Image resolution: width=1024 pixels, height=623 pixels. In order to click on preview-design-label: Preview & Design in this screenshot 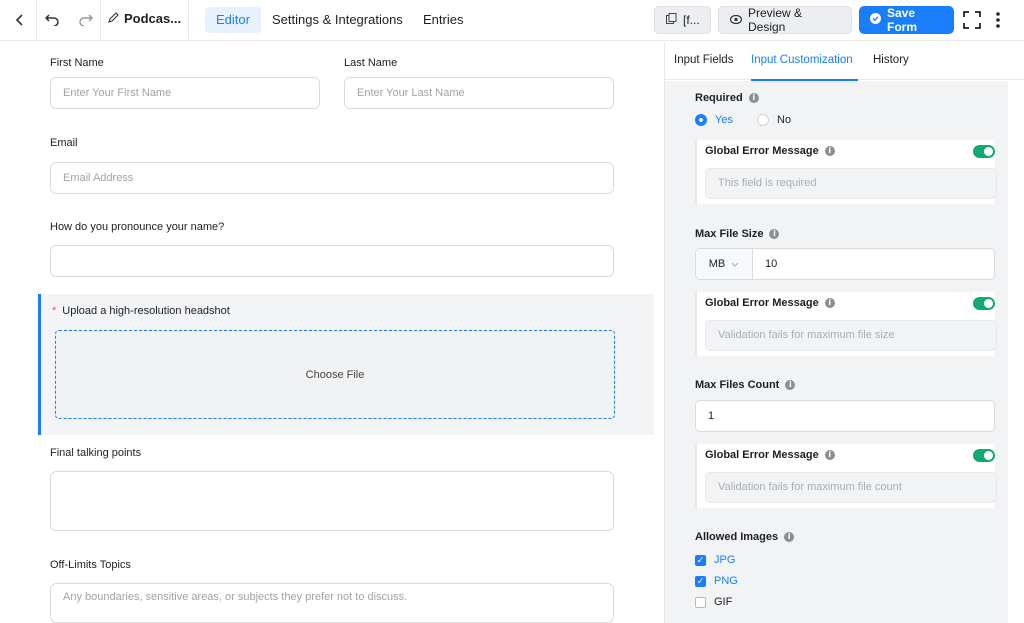, I will do `click(775, 20)`.